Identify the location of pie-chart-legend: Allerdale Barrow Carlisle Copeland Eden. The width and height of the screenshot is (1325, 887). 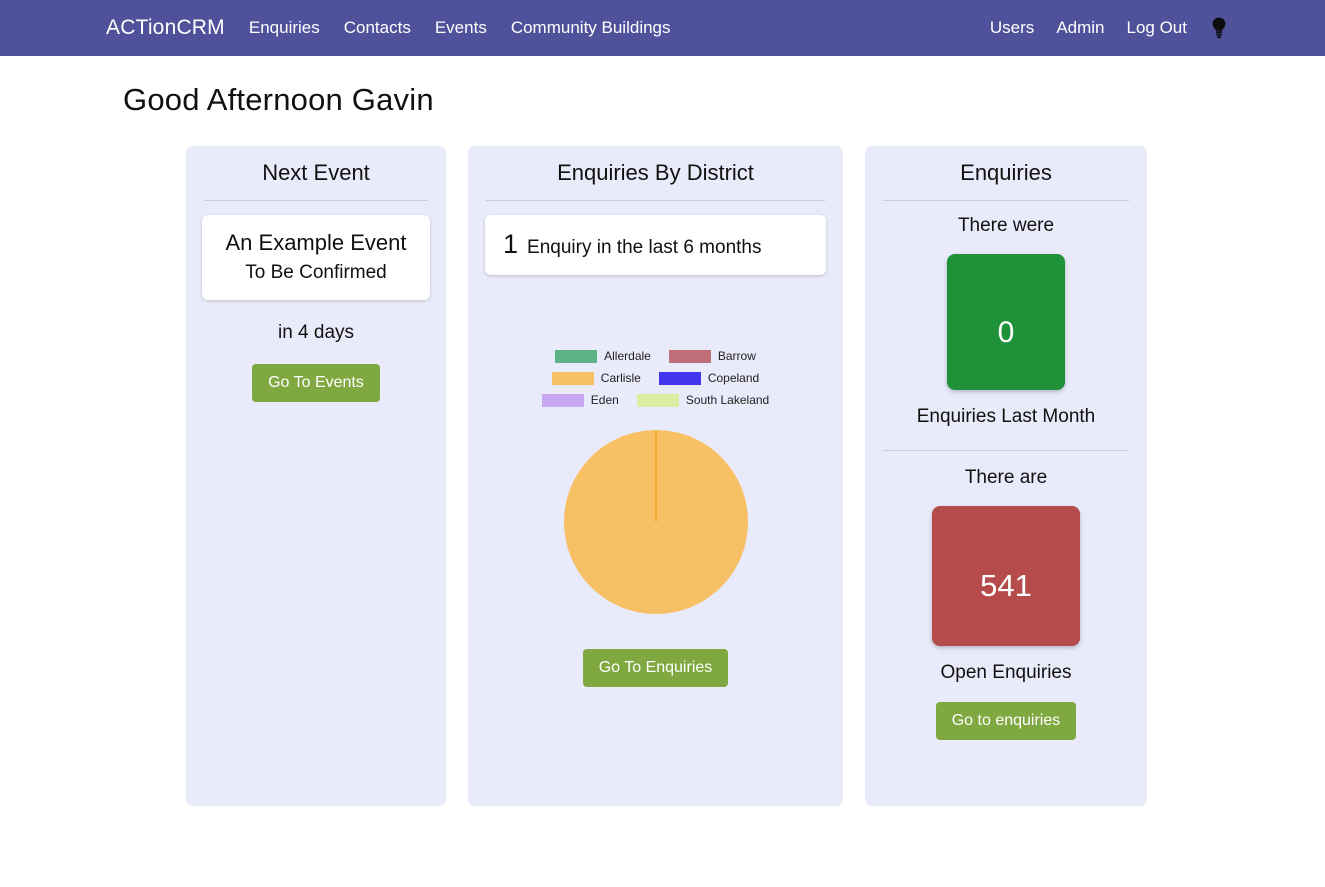
(656, 378).